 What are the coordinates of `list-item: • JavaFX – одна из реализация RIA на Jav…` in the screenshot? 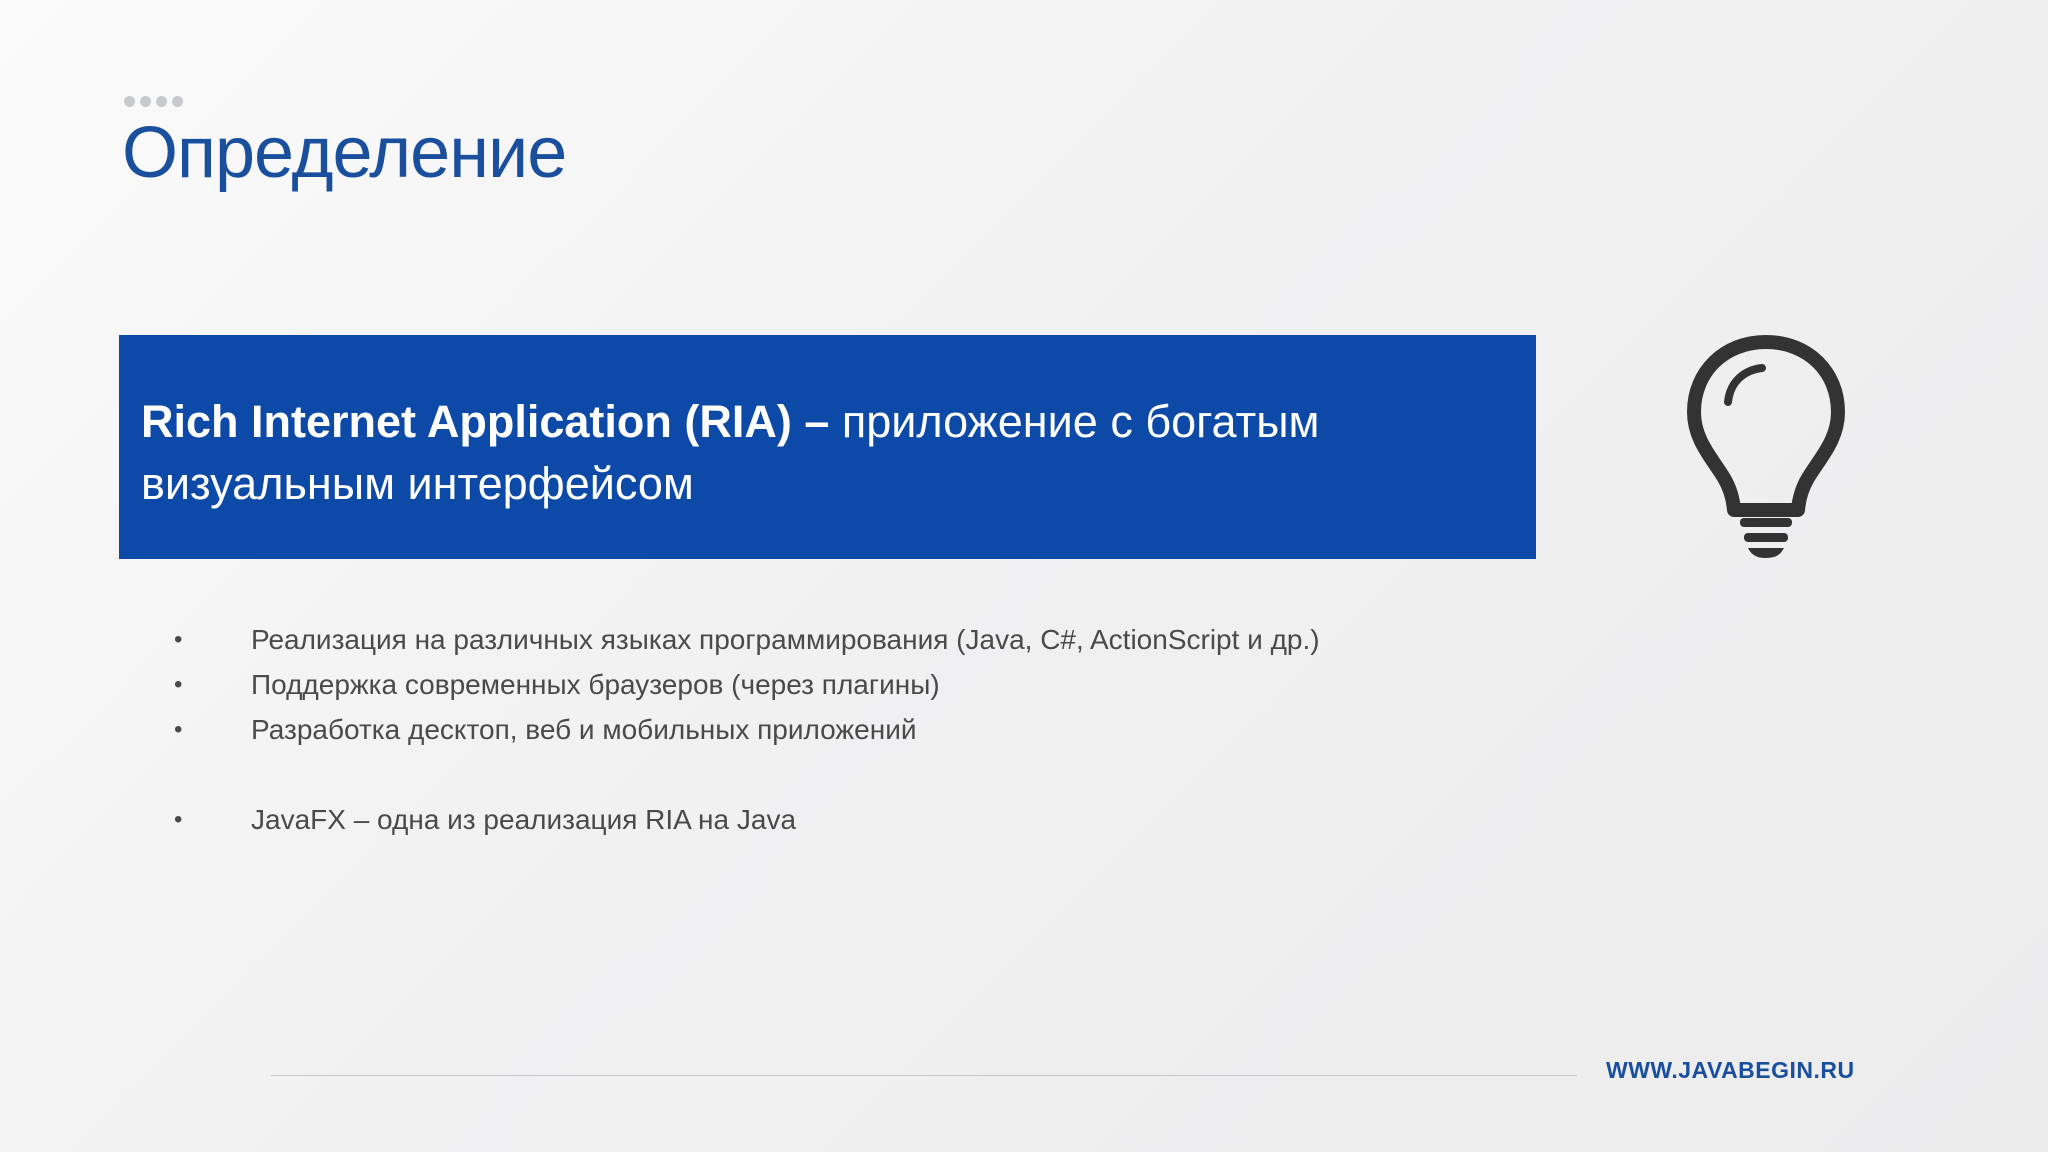 It's located at (745, 819).